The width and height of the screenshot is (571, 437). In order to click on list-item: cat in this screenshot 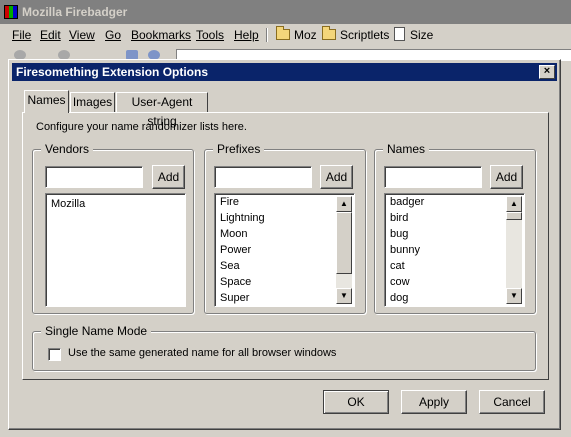, I will do `click(397, 266)`.